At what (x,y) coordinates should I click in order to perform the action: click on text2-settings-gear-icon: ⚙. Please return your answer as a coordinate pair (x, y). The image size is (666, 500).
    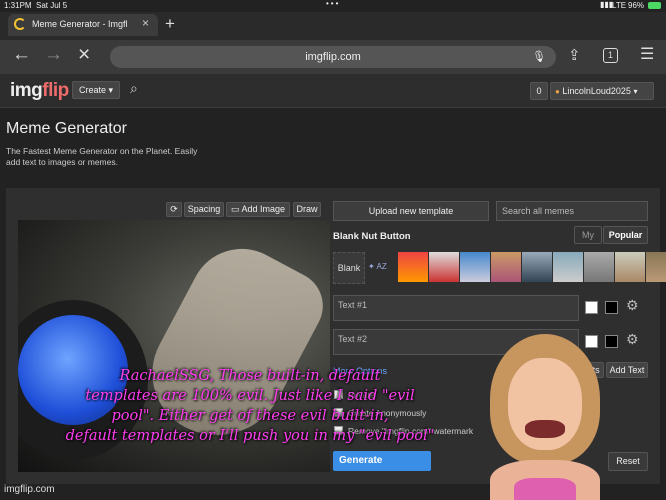
    Looking at the image, I should click on (632, 339).